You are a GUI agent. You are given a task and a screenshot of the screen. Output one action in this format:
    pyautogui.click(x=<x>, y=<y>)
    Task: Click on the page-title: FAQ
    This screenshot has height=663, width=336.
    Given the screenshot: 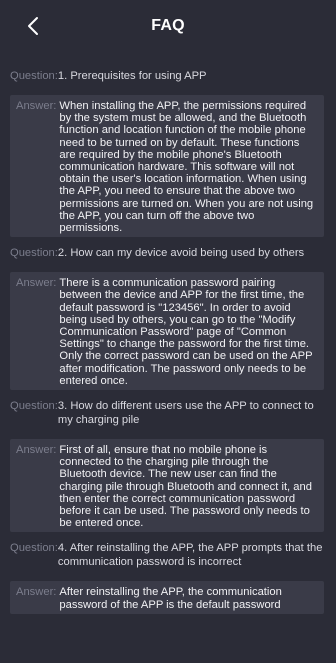 What is the action you would take?
    pyautogui.click(x=168, y=25)
    